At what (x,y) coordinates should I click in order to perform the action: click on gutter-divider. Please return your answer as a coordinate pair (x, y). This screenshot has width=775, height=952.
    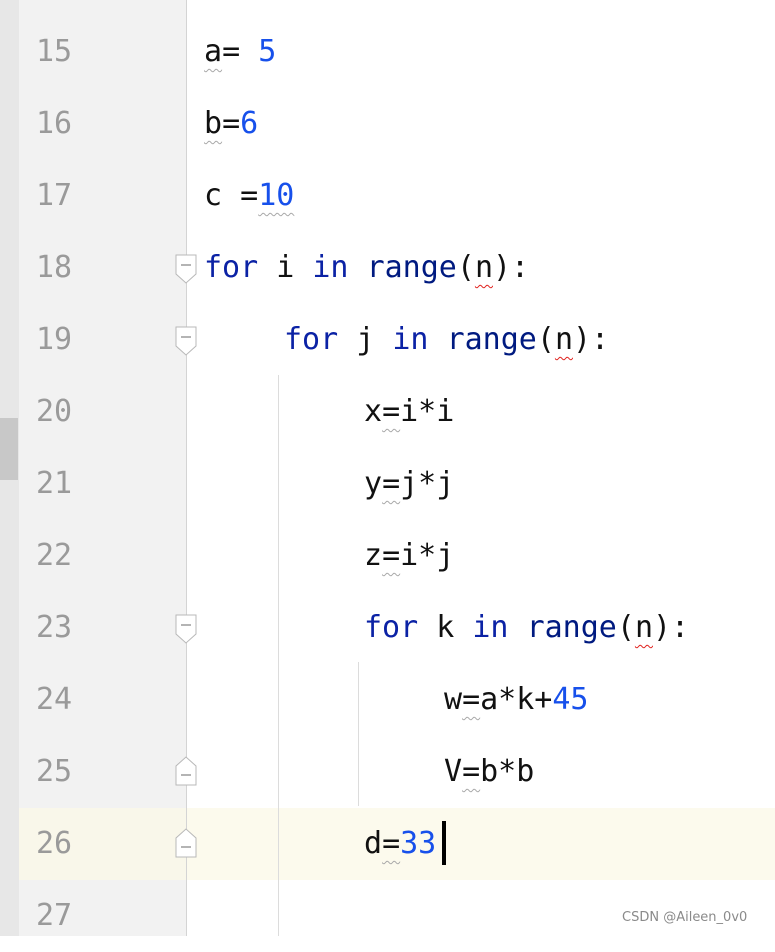
    Looking at the image, I should click on (186, 468).